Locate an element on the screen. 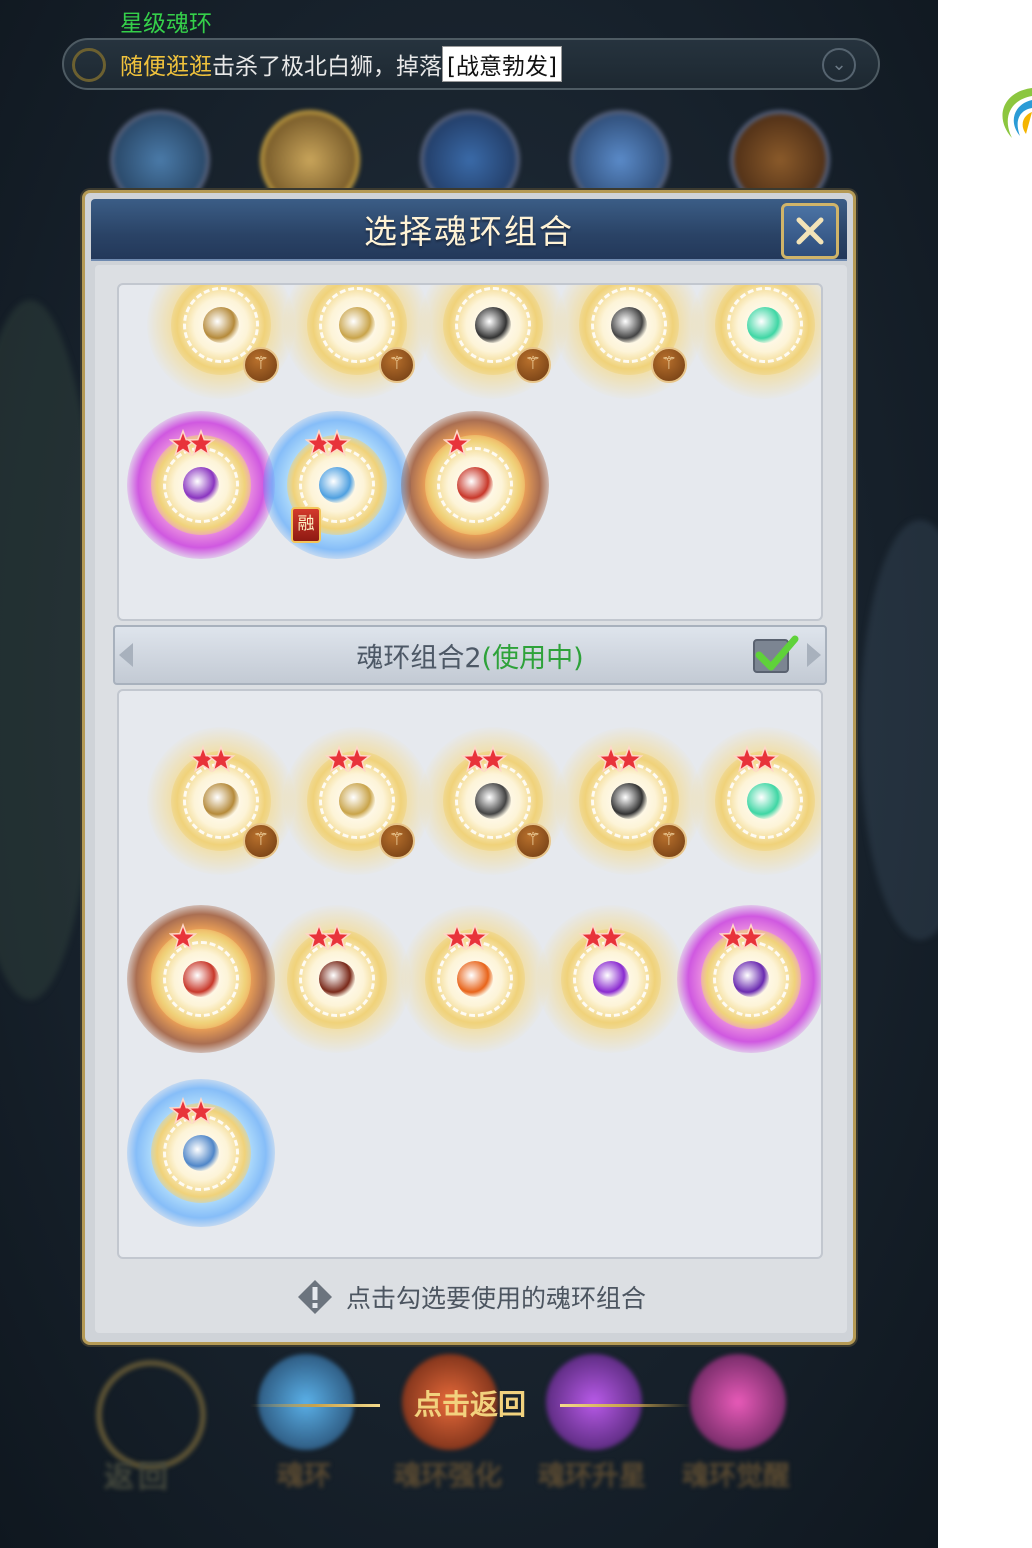  soul-ring: 融 is located at coordinates (337, 485).